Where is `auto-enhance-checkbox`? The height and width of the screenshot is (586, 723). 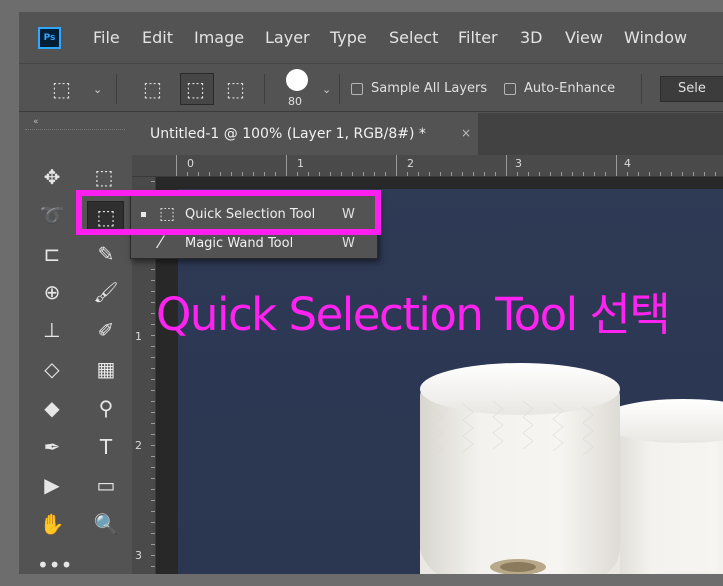
auto-enhance-checkbox is located at coordinates (510, 89).